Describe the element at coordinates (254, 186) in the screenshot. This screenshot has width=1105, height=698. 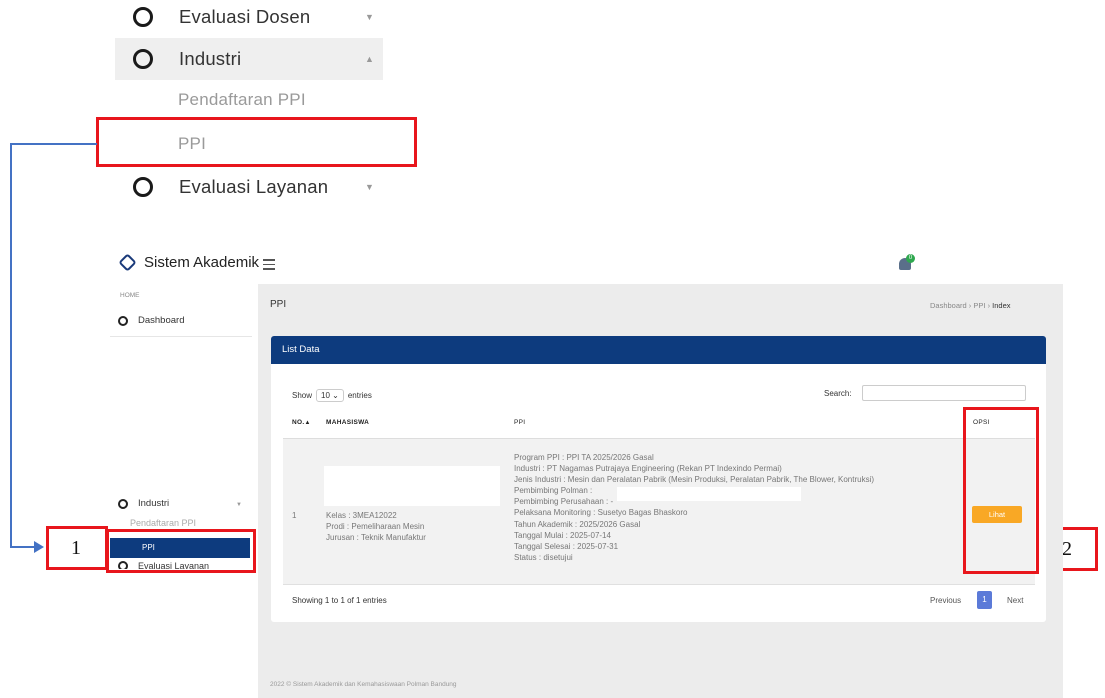
I see `menu-item-label: Evaluasi Layanan` at that location.